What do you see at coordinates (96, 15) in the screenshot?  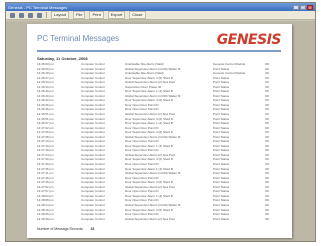 I see `toolbar-print-button: Print` at bounding box center [96, 15].